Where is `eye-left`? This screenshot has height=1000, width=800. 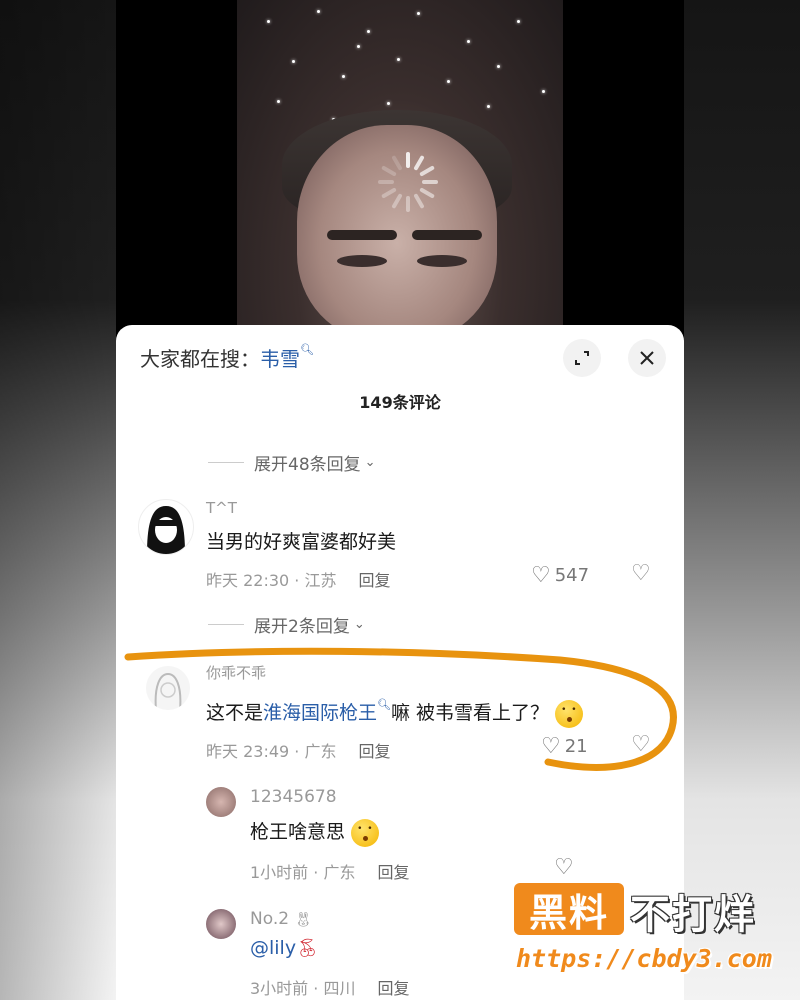 eye-left is located at coordinates (362, 261).